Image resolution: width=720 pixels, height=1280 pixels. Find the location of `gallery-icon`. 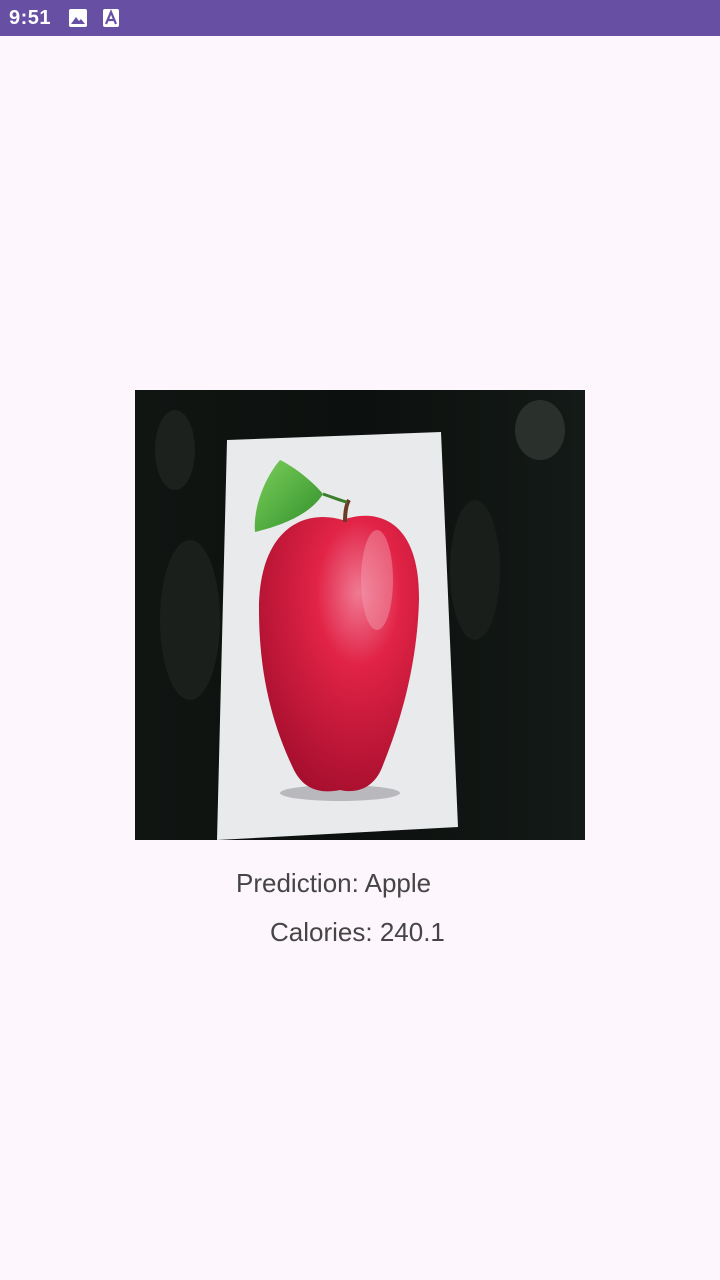

gallery-icon is located at coordinates (78, 18).